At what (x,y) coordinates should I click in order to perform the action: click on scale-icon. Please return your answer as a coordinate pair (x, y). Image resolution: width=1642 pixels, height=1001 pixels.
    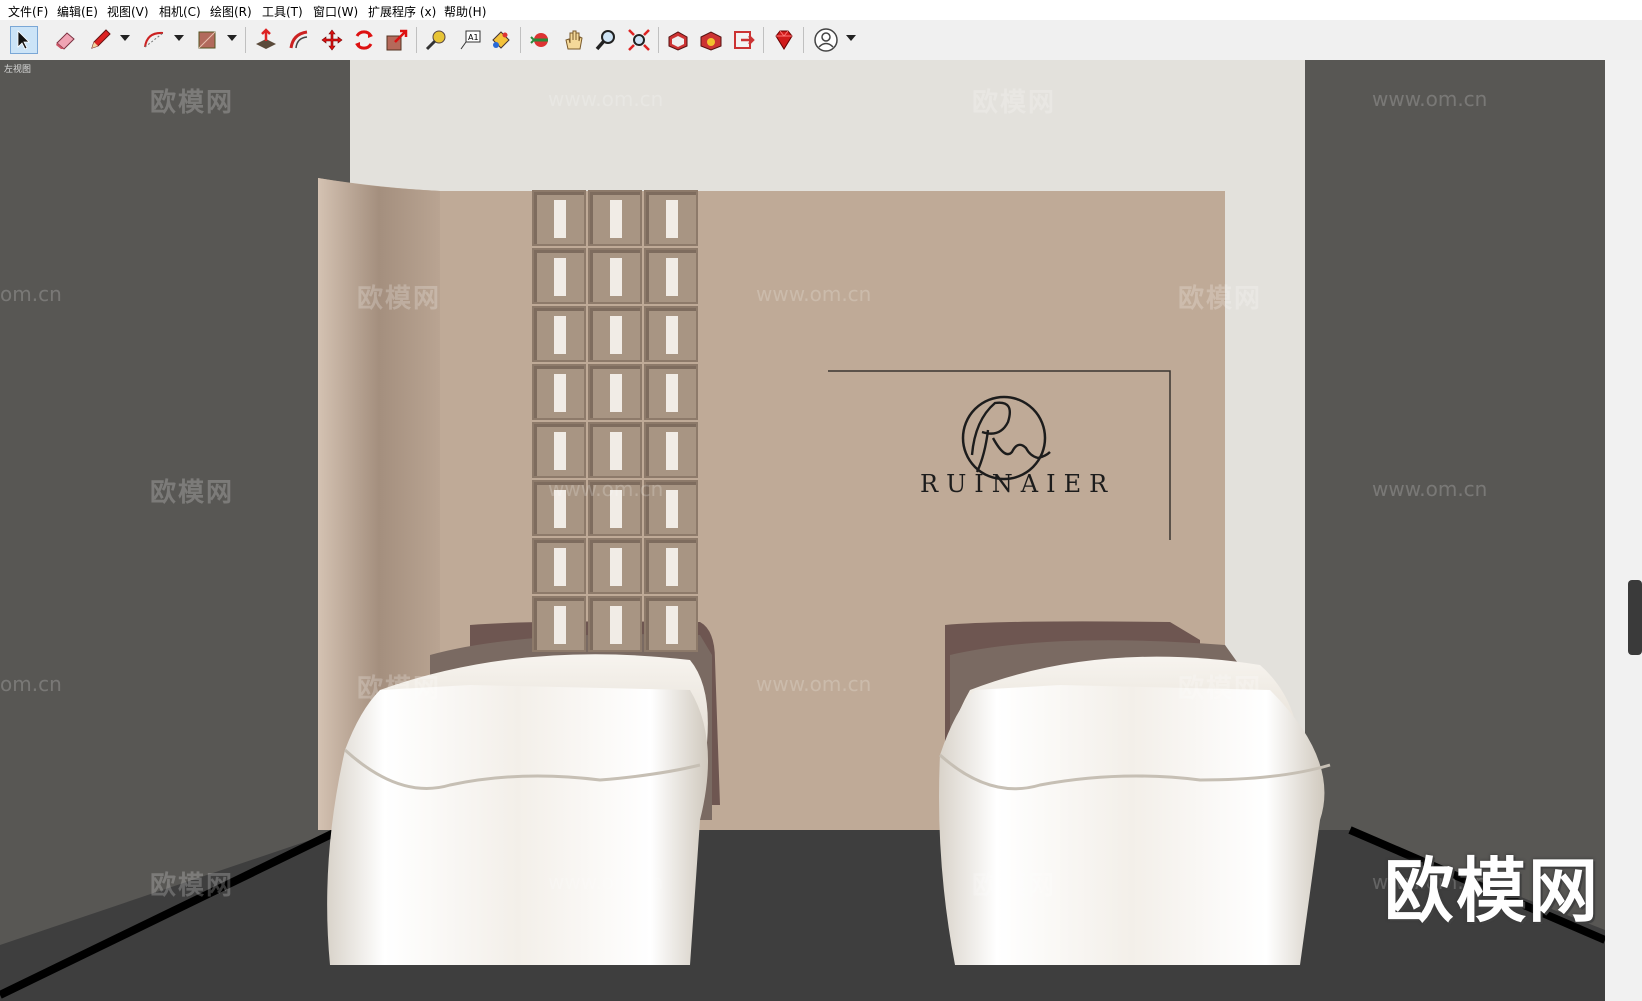
    Looking at the image, I should click on (397, 40).